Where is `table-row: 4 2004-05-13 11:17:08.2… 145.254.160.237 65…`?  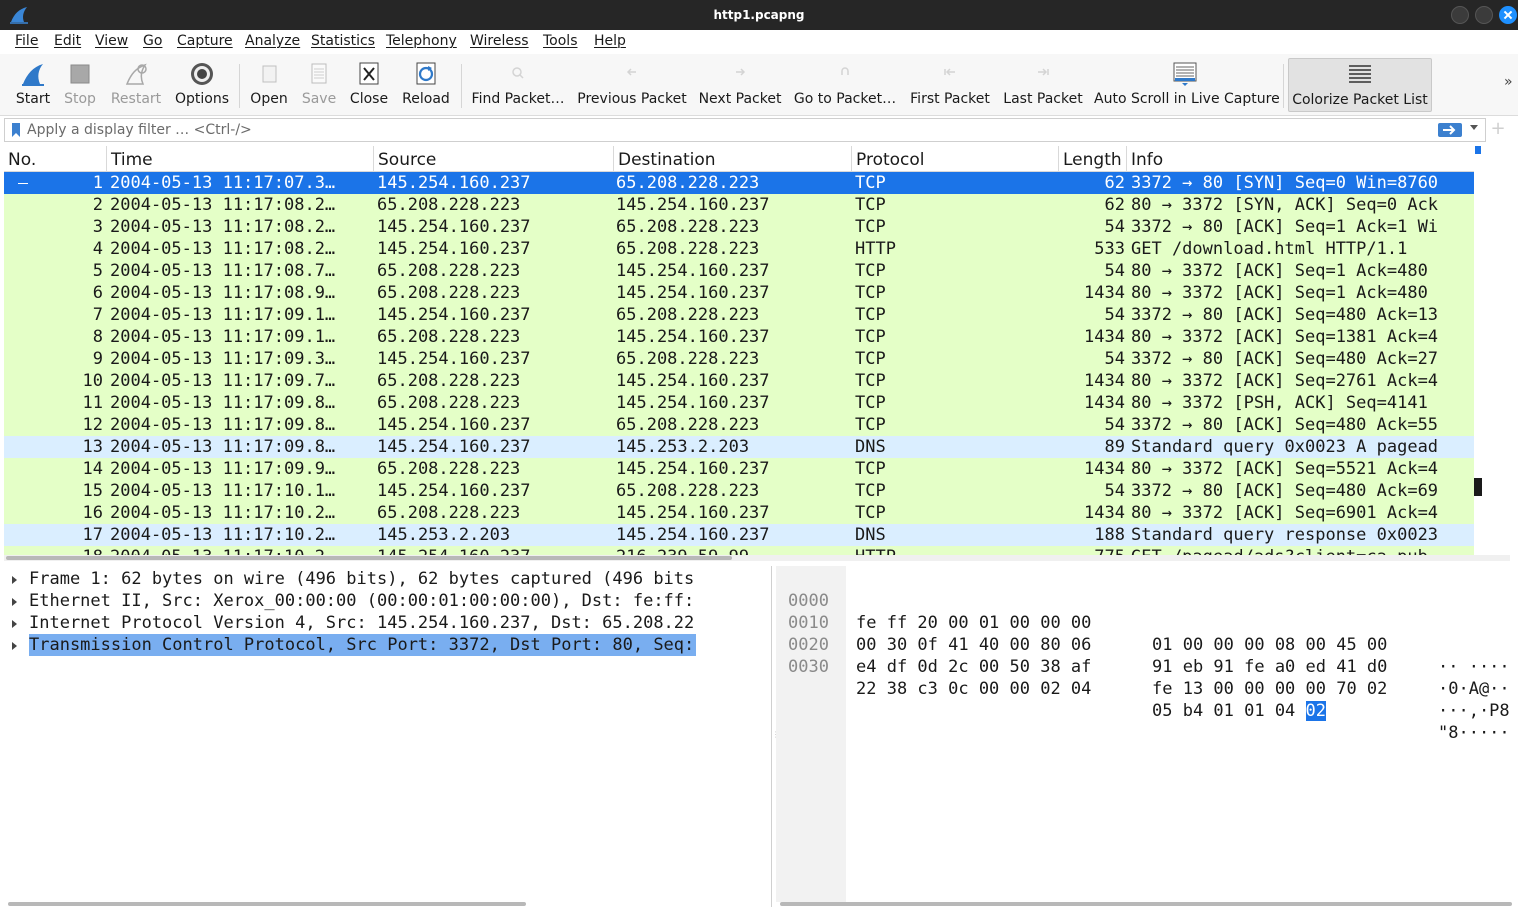 table-row: 4 2004-05-13 11:17:08.2… 145.254.160.237 65… is located at coordinates (739, 249).